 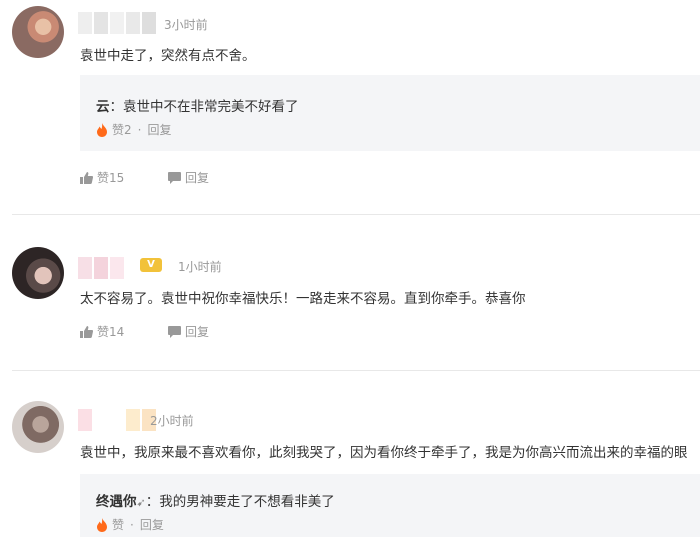 I want to click on comment-actions: 赞15 回复, so click(x=144, y=177).